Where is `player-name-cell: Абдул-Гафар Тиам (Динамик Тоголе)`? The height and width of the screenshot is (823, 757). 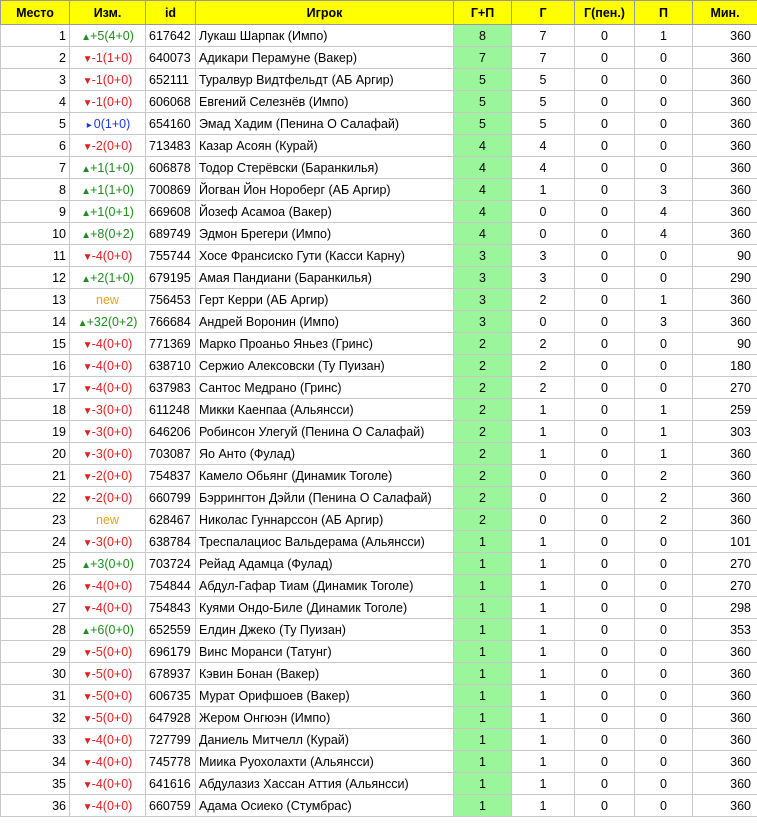 player-name-cell: Абдул-Гафар Тиам (Динамик Тоголе) is located at coordinates (324, 585).